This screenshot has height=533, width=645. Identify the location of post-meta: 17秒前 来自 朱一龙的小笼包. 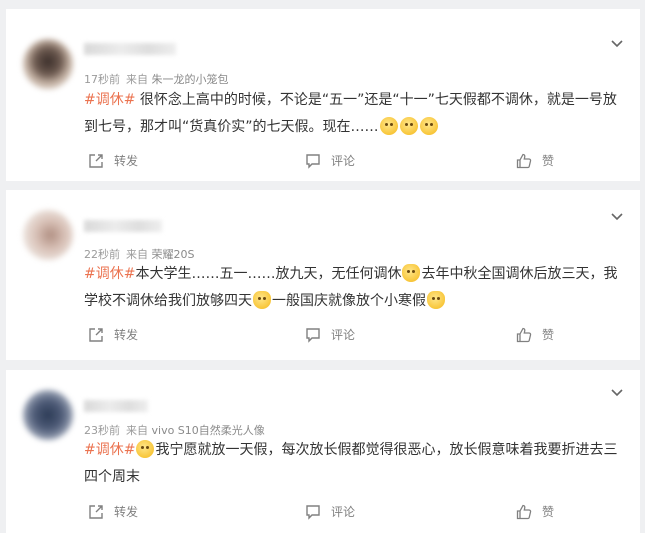
(156, 79).